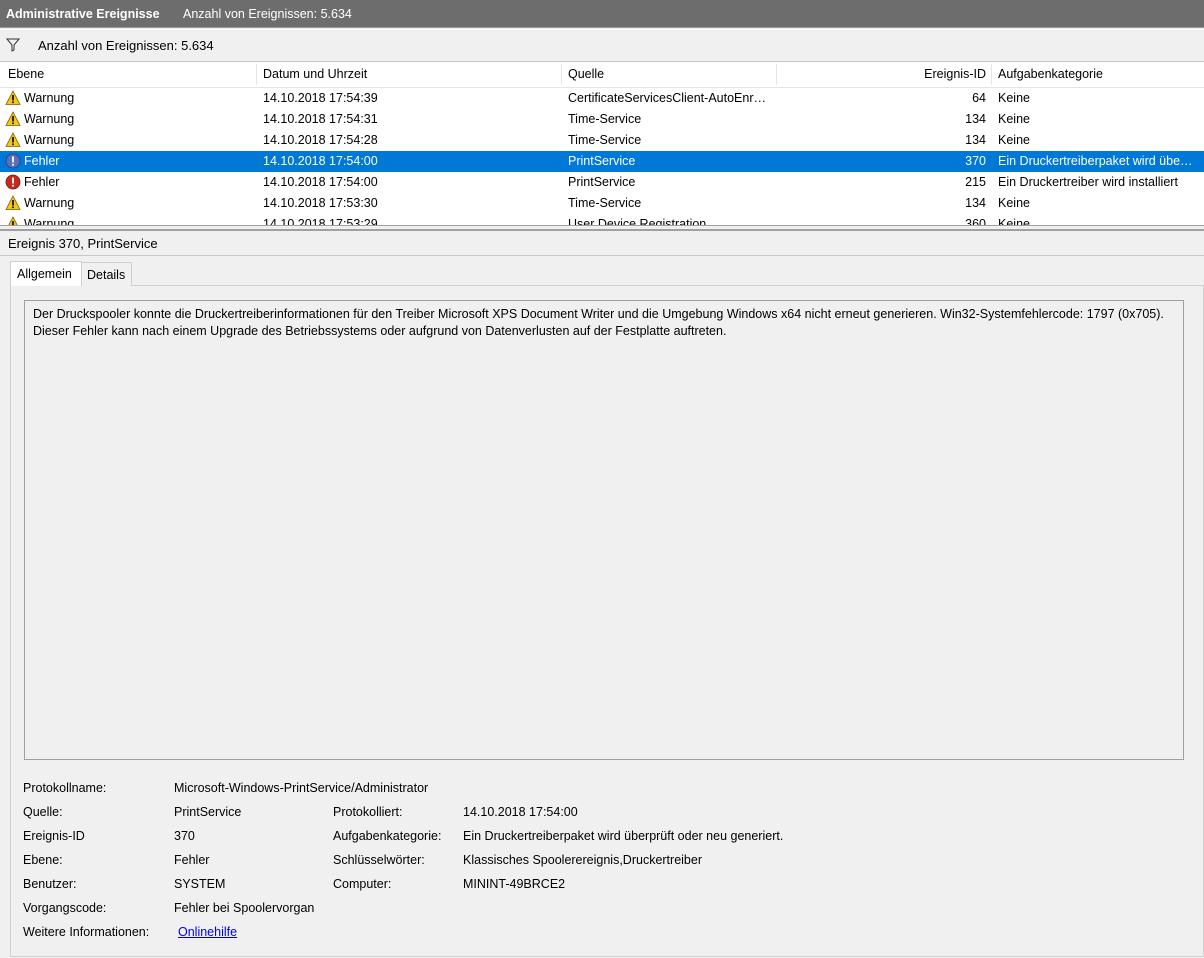 Image resolution: width=1204 pixels, height=958 pixels. I want to click on user-value: SYSTEM, so click(200, 884).